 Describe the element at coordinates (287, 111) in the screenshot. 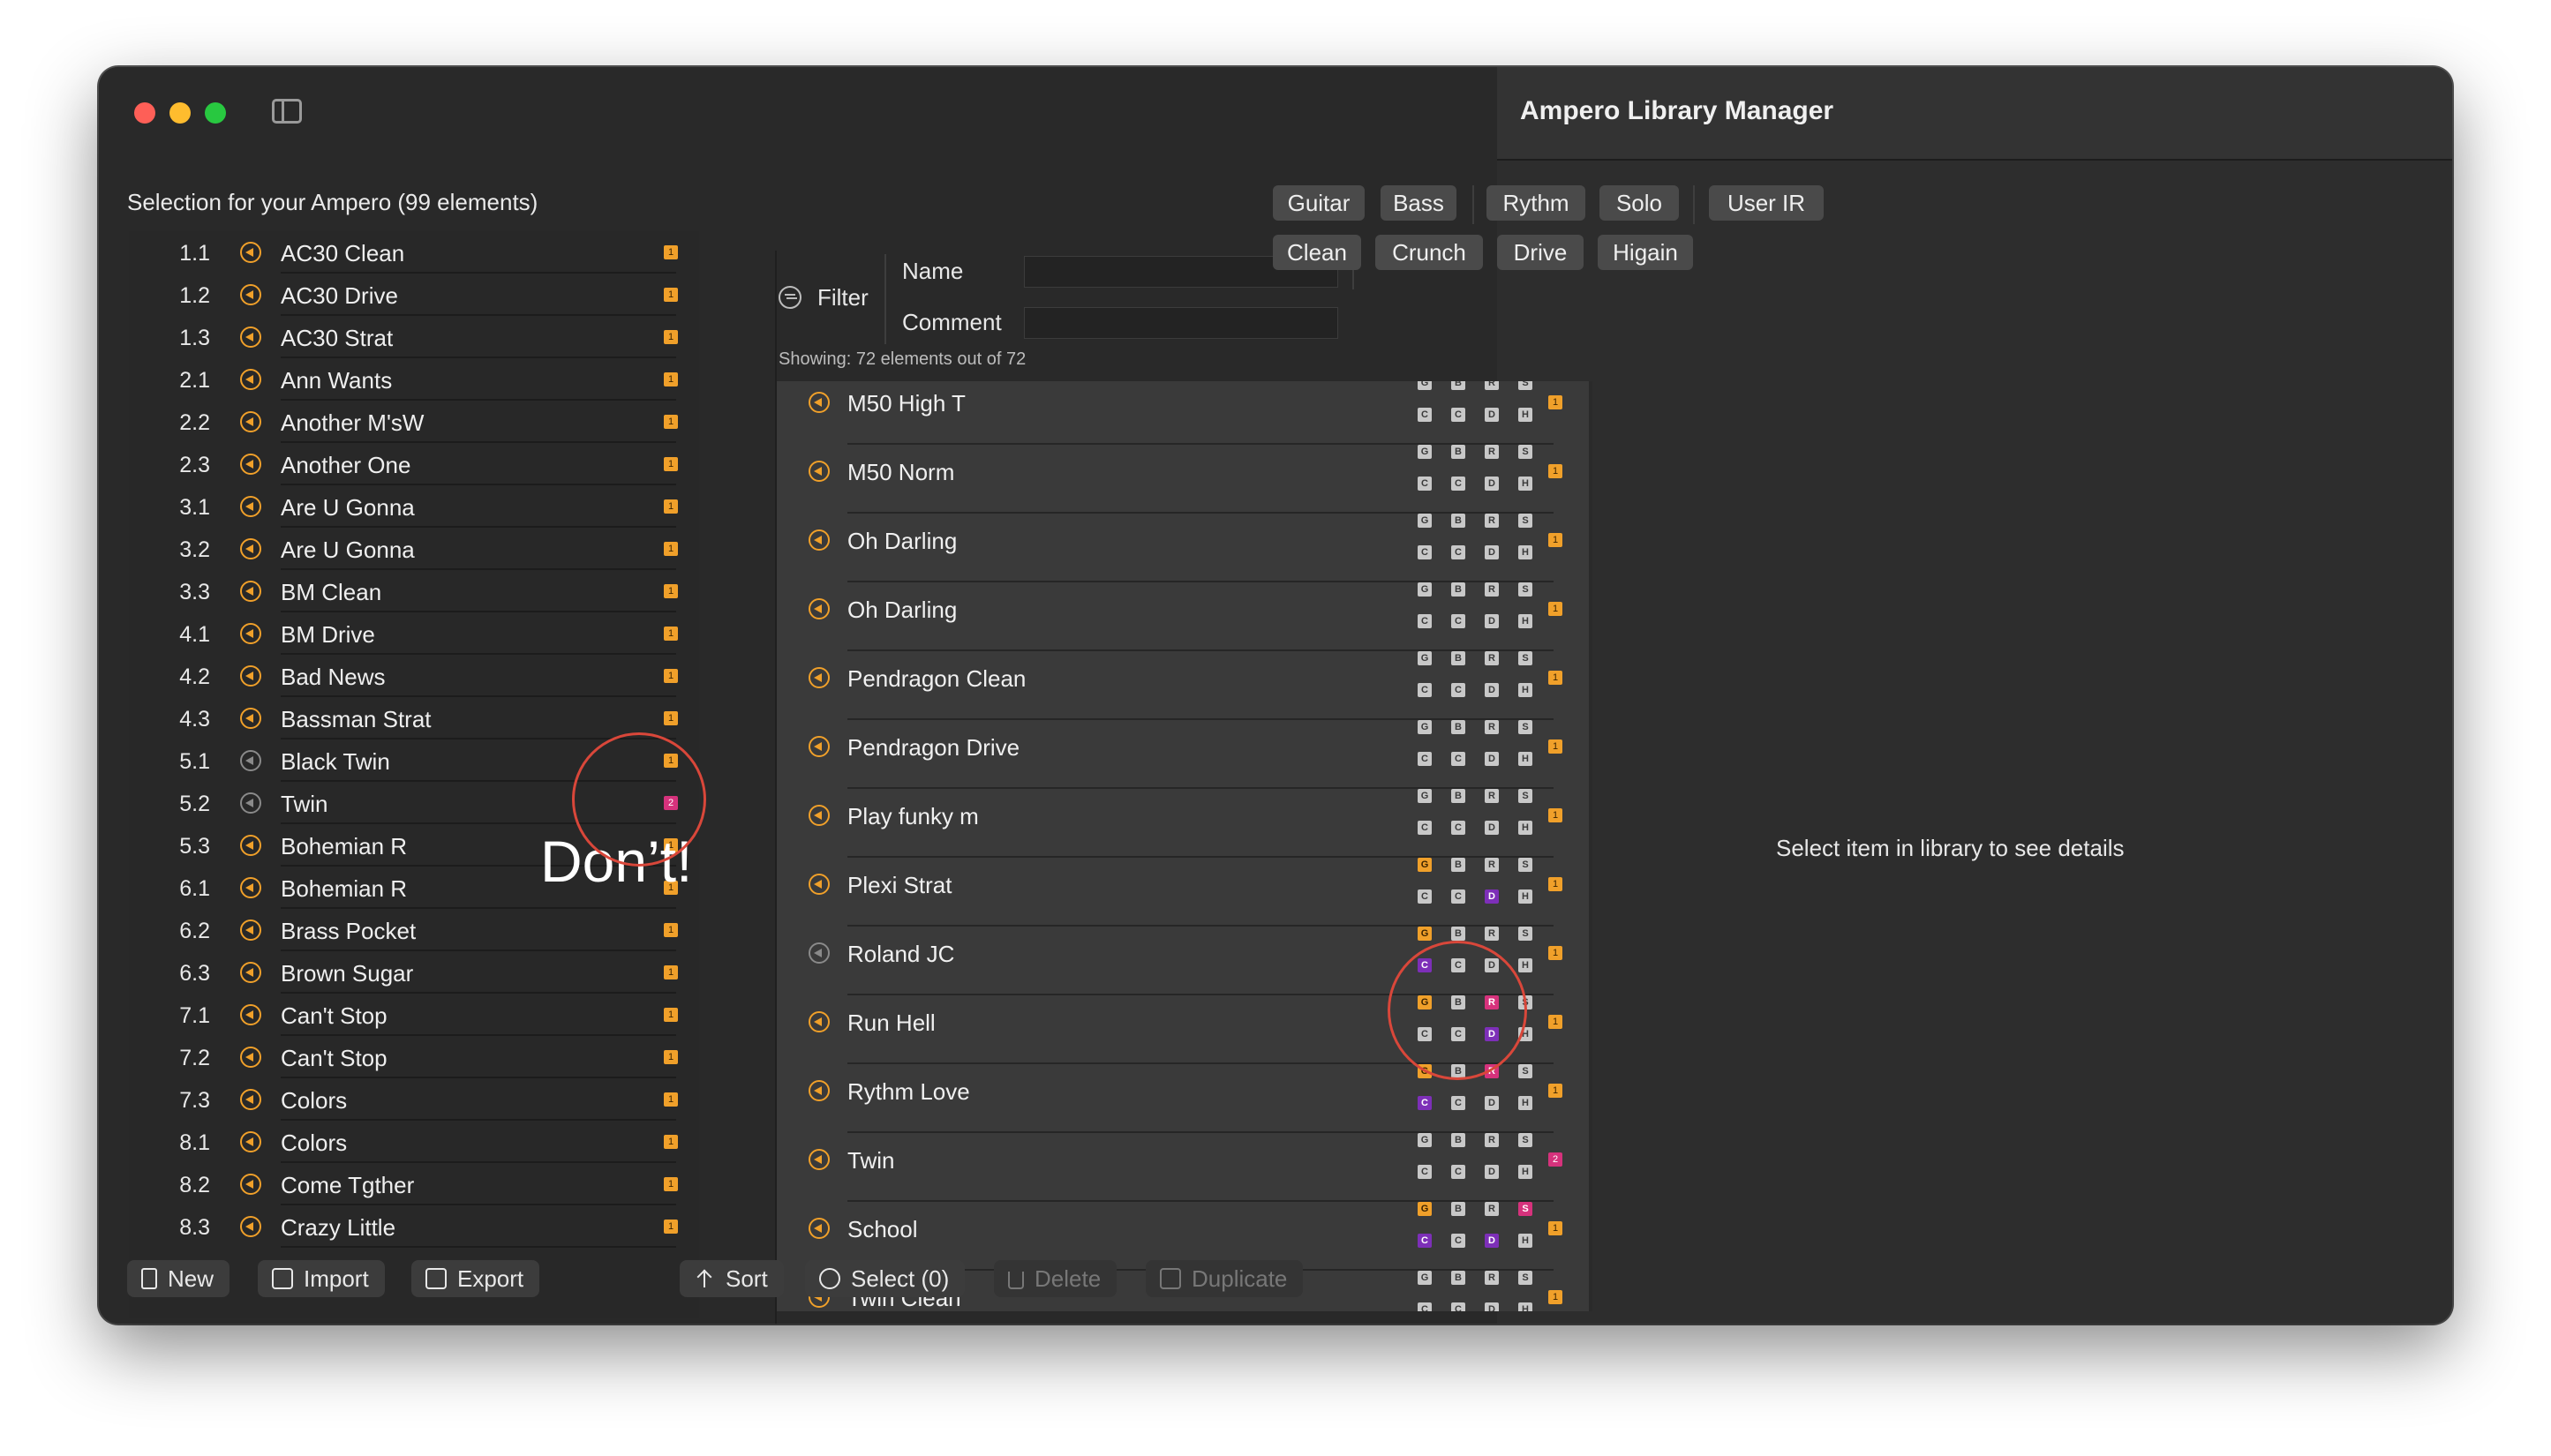

I see `sidebar-toggle-icon` at that location.